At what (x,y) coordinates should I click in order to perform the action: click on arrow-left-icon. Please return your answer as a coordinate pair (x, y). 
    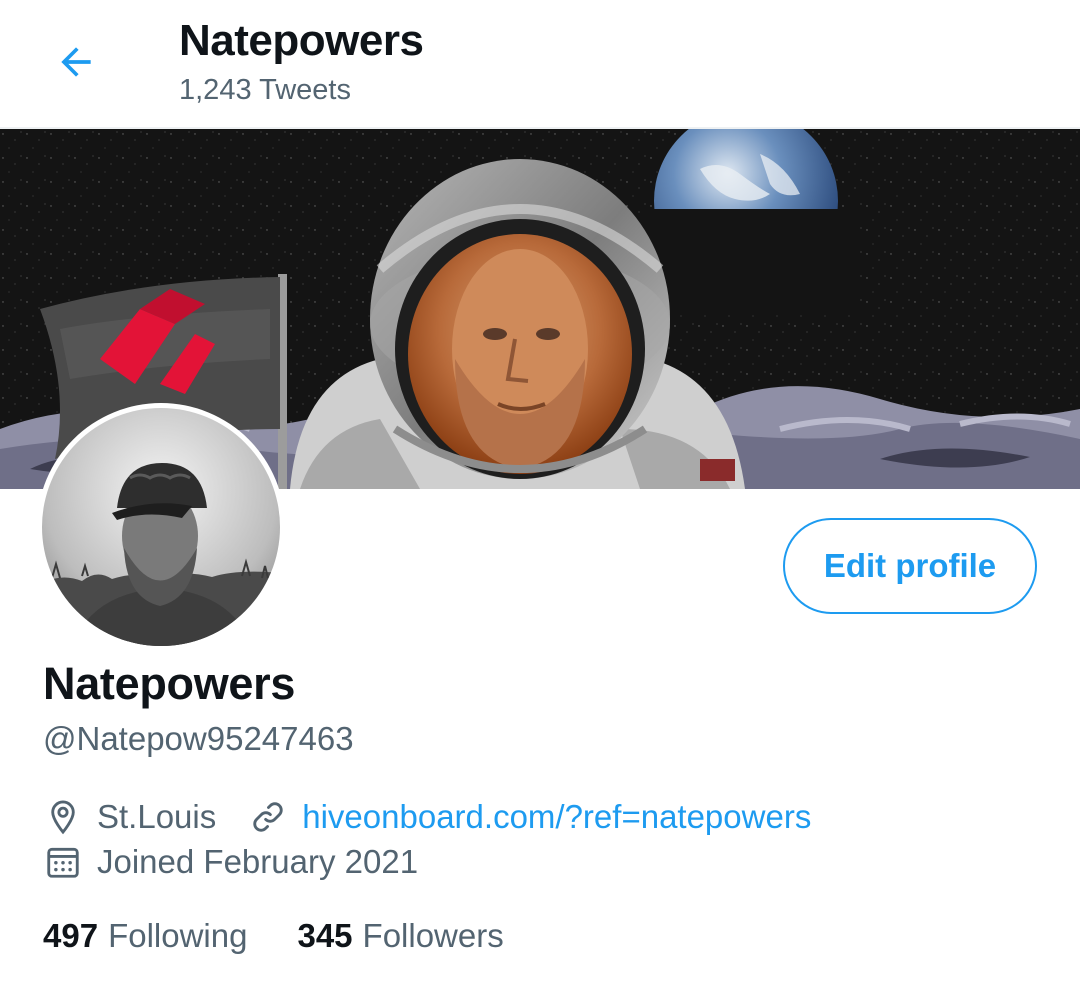
    Looking at the image, I should click on (76, 64).